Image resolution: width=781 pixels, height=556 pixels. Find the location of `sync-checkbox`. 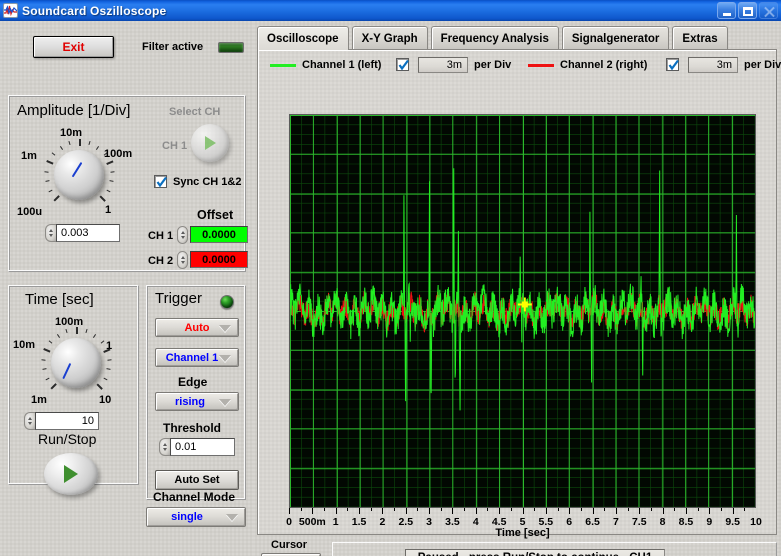

sync-checkbox is located at coordinates (160, 181).